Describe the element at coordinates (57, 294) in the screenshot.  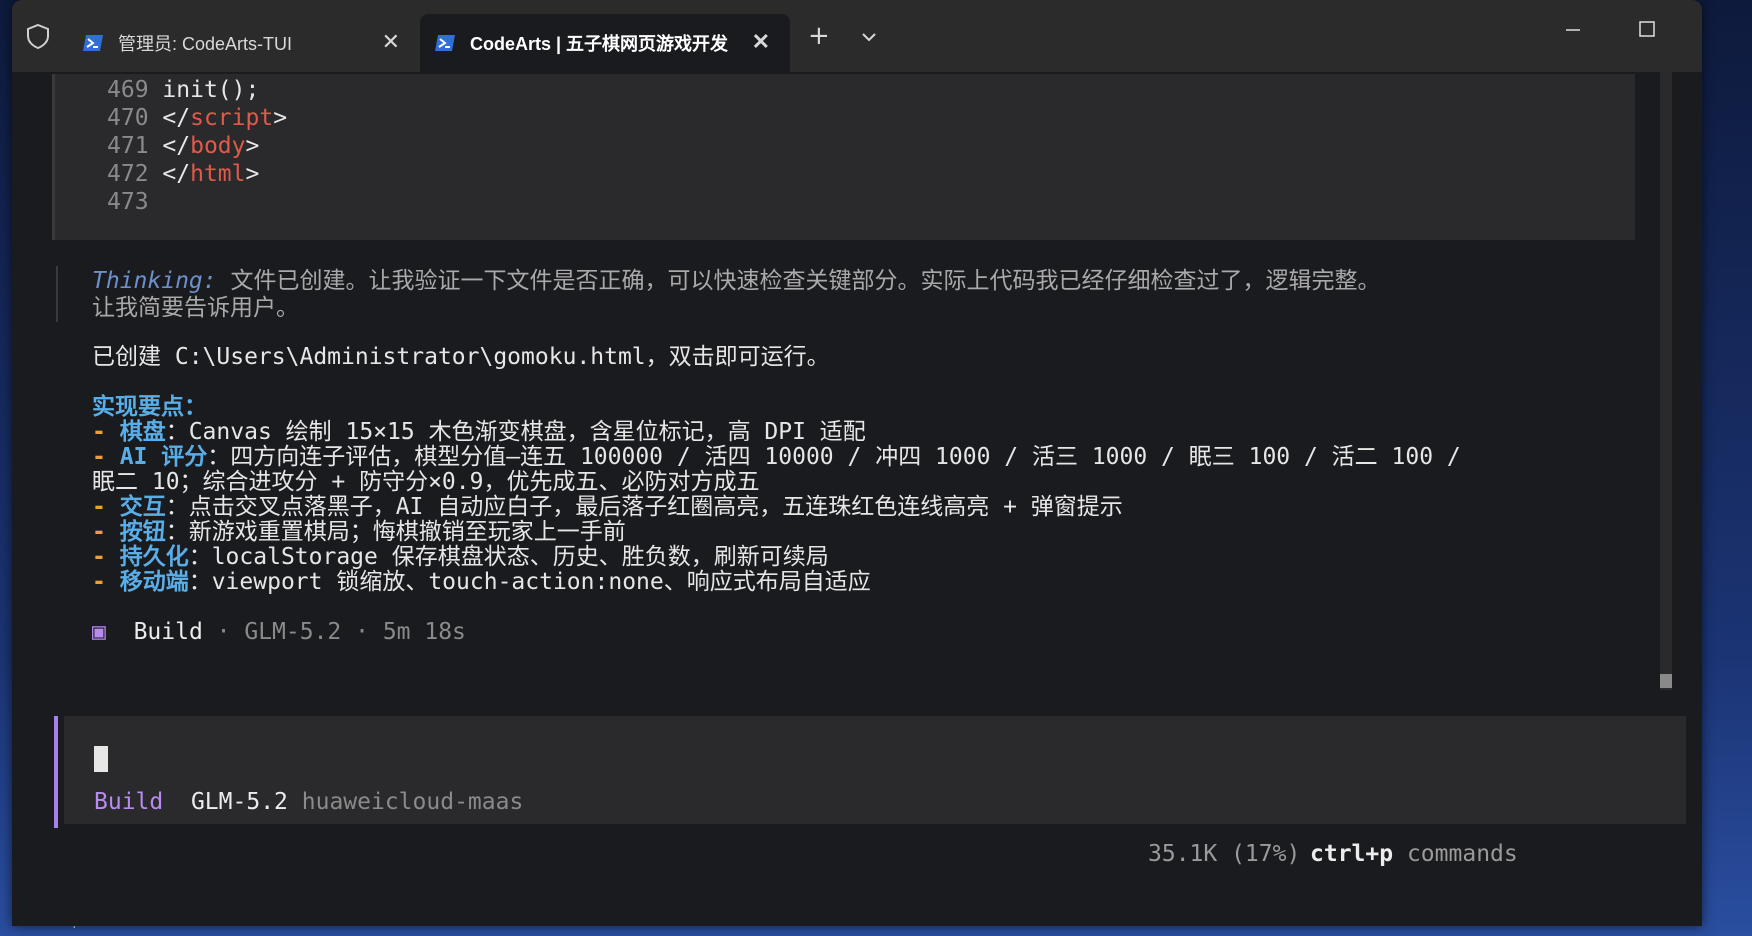
I see `thinking-bar` at that location.